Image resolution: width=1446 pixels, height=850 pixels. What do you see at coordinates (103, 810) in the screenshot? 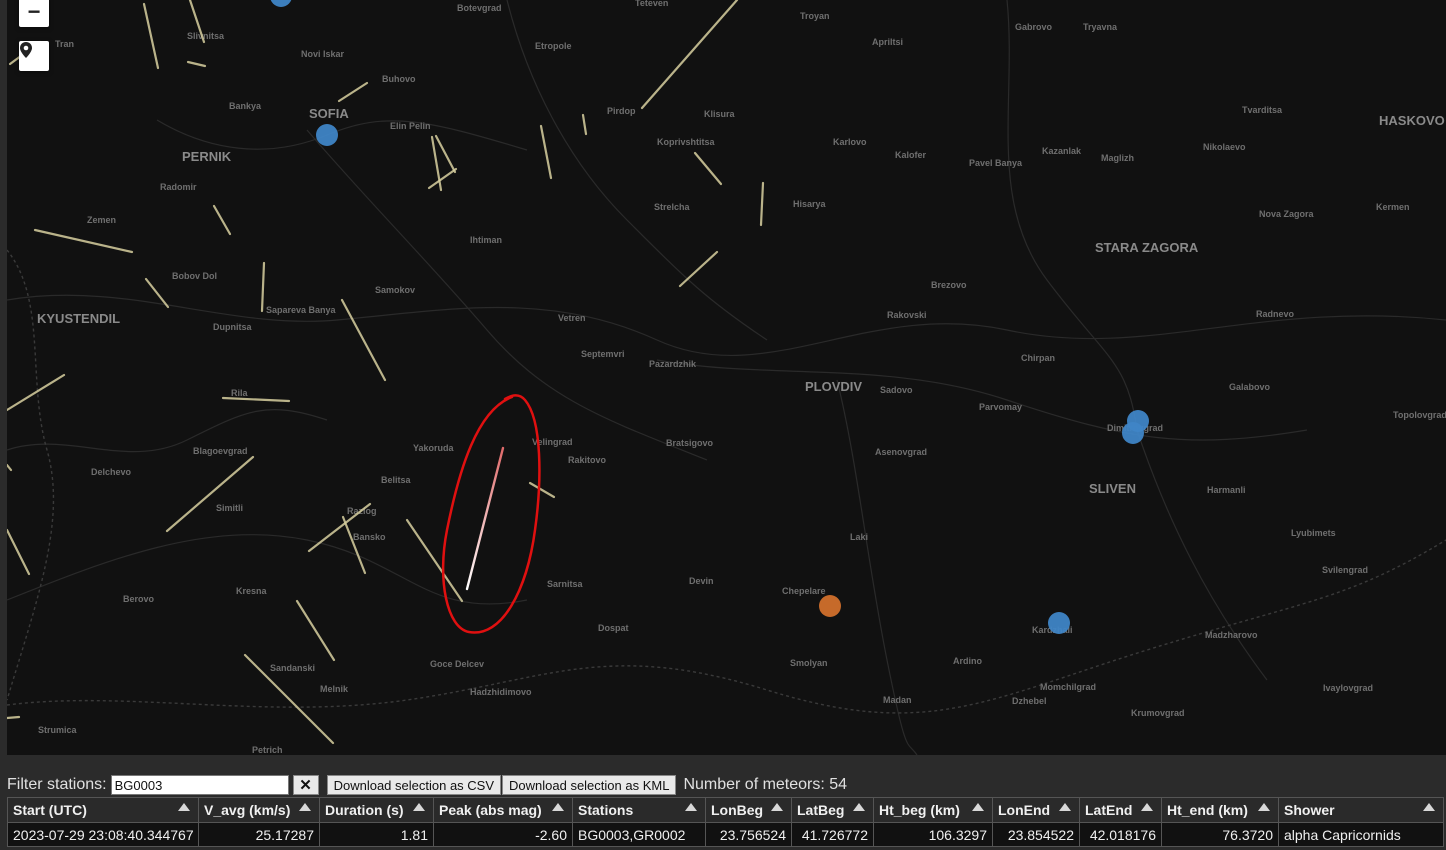
I see `column-header: Start (UTC)` at bounding box center [103, 810].